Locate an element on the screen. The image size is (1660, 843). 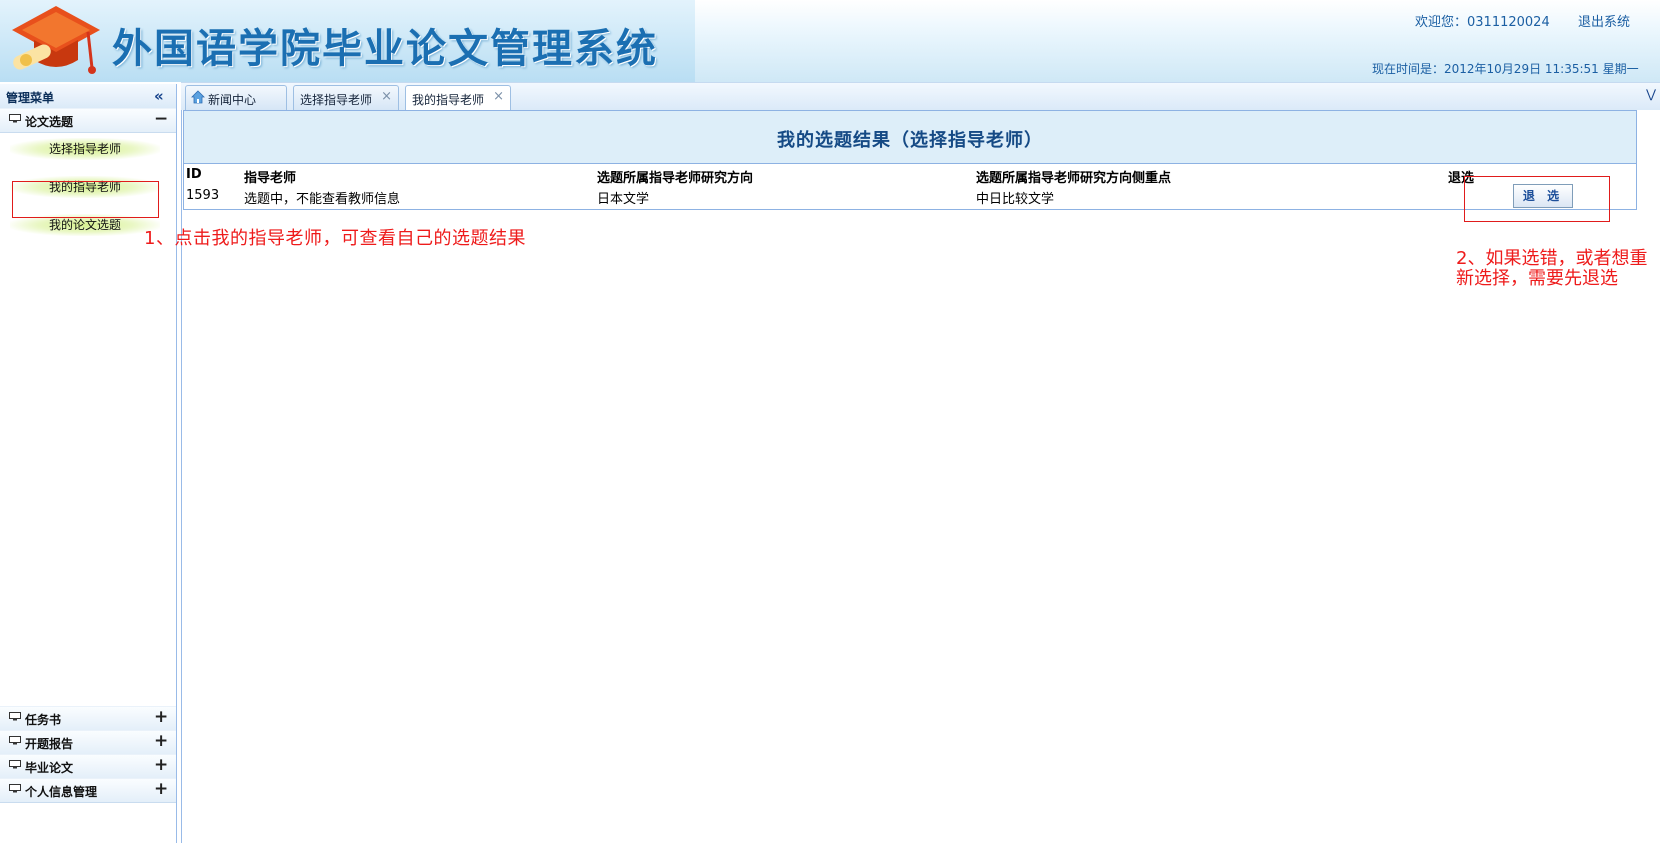
sidebar-title: 管理菜单 is located at coordinates (30, 98).